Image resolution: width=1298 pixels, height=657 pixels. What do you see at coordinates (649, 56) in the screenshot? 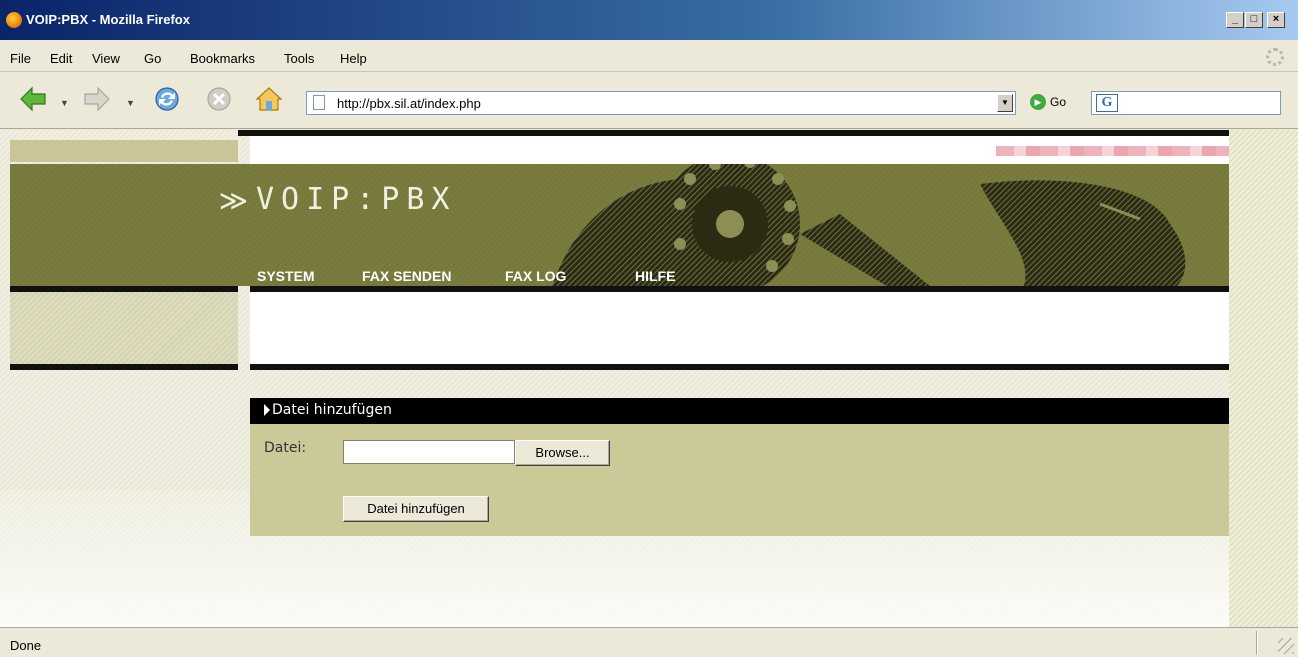
I see `menu-bar: File Edit View Go Bookmarks Tools Help` at bounding box center [649, 56].